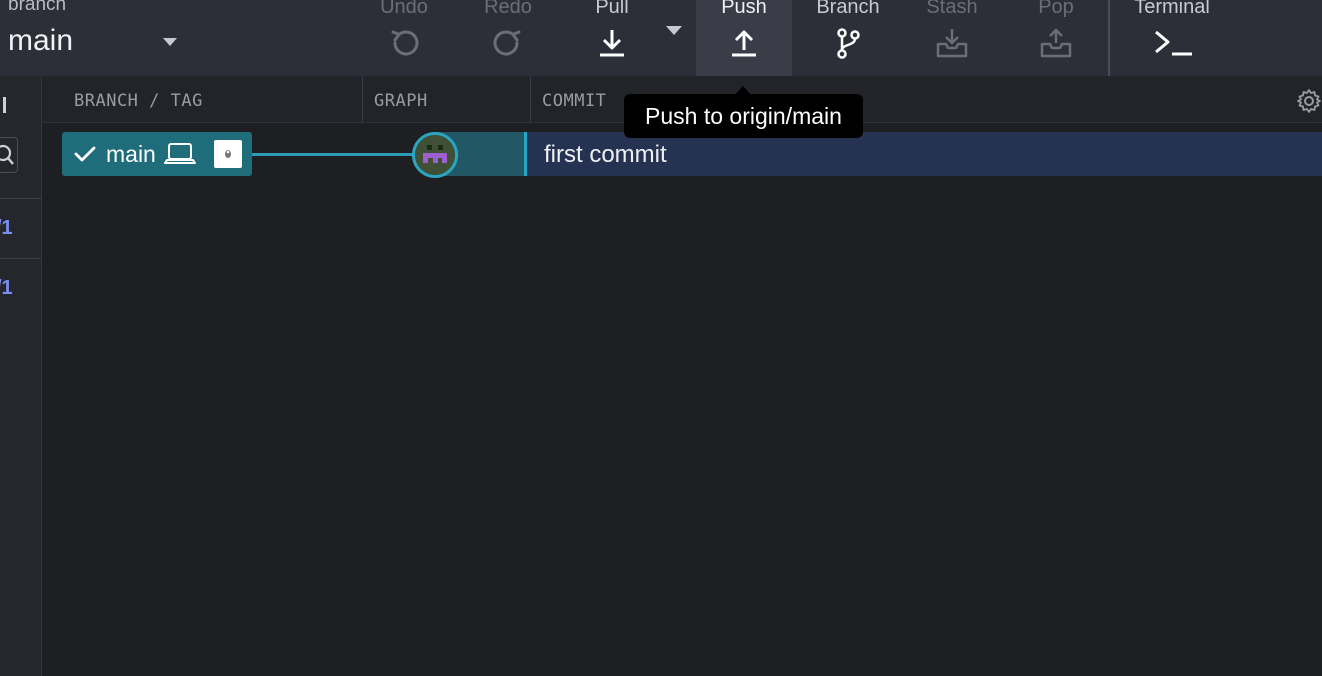 The image size is (1322, 676). I want to click on commit-row-selected: first commit, so click(923, 154).